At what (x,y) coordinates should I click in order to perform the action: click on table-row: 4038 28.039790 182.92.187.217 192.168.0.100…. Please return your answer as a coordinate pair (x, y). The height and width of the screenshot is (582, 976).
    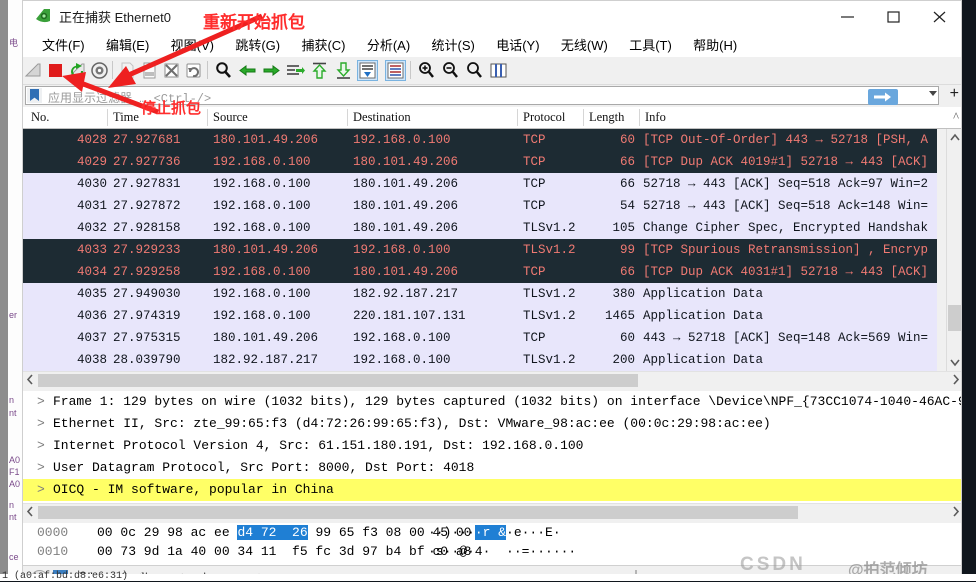
    Looking at the image, I should click on (480, 360).